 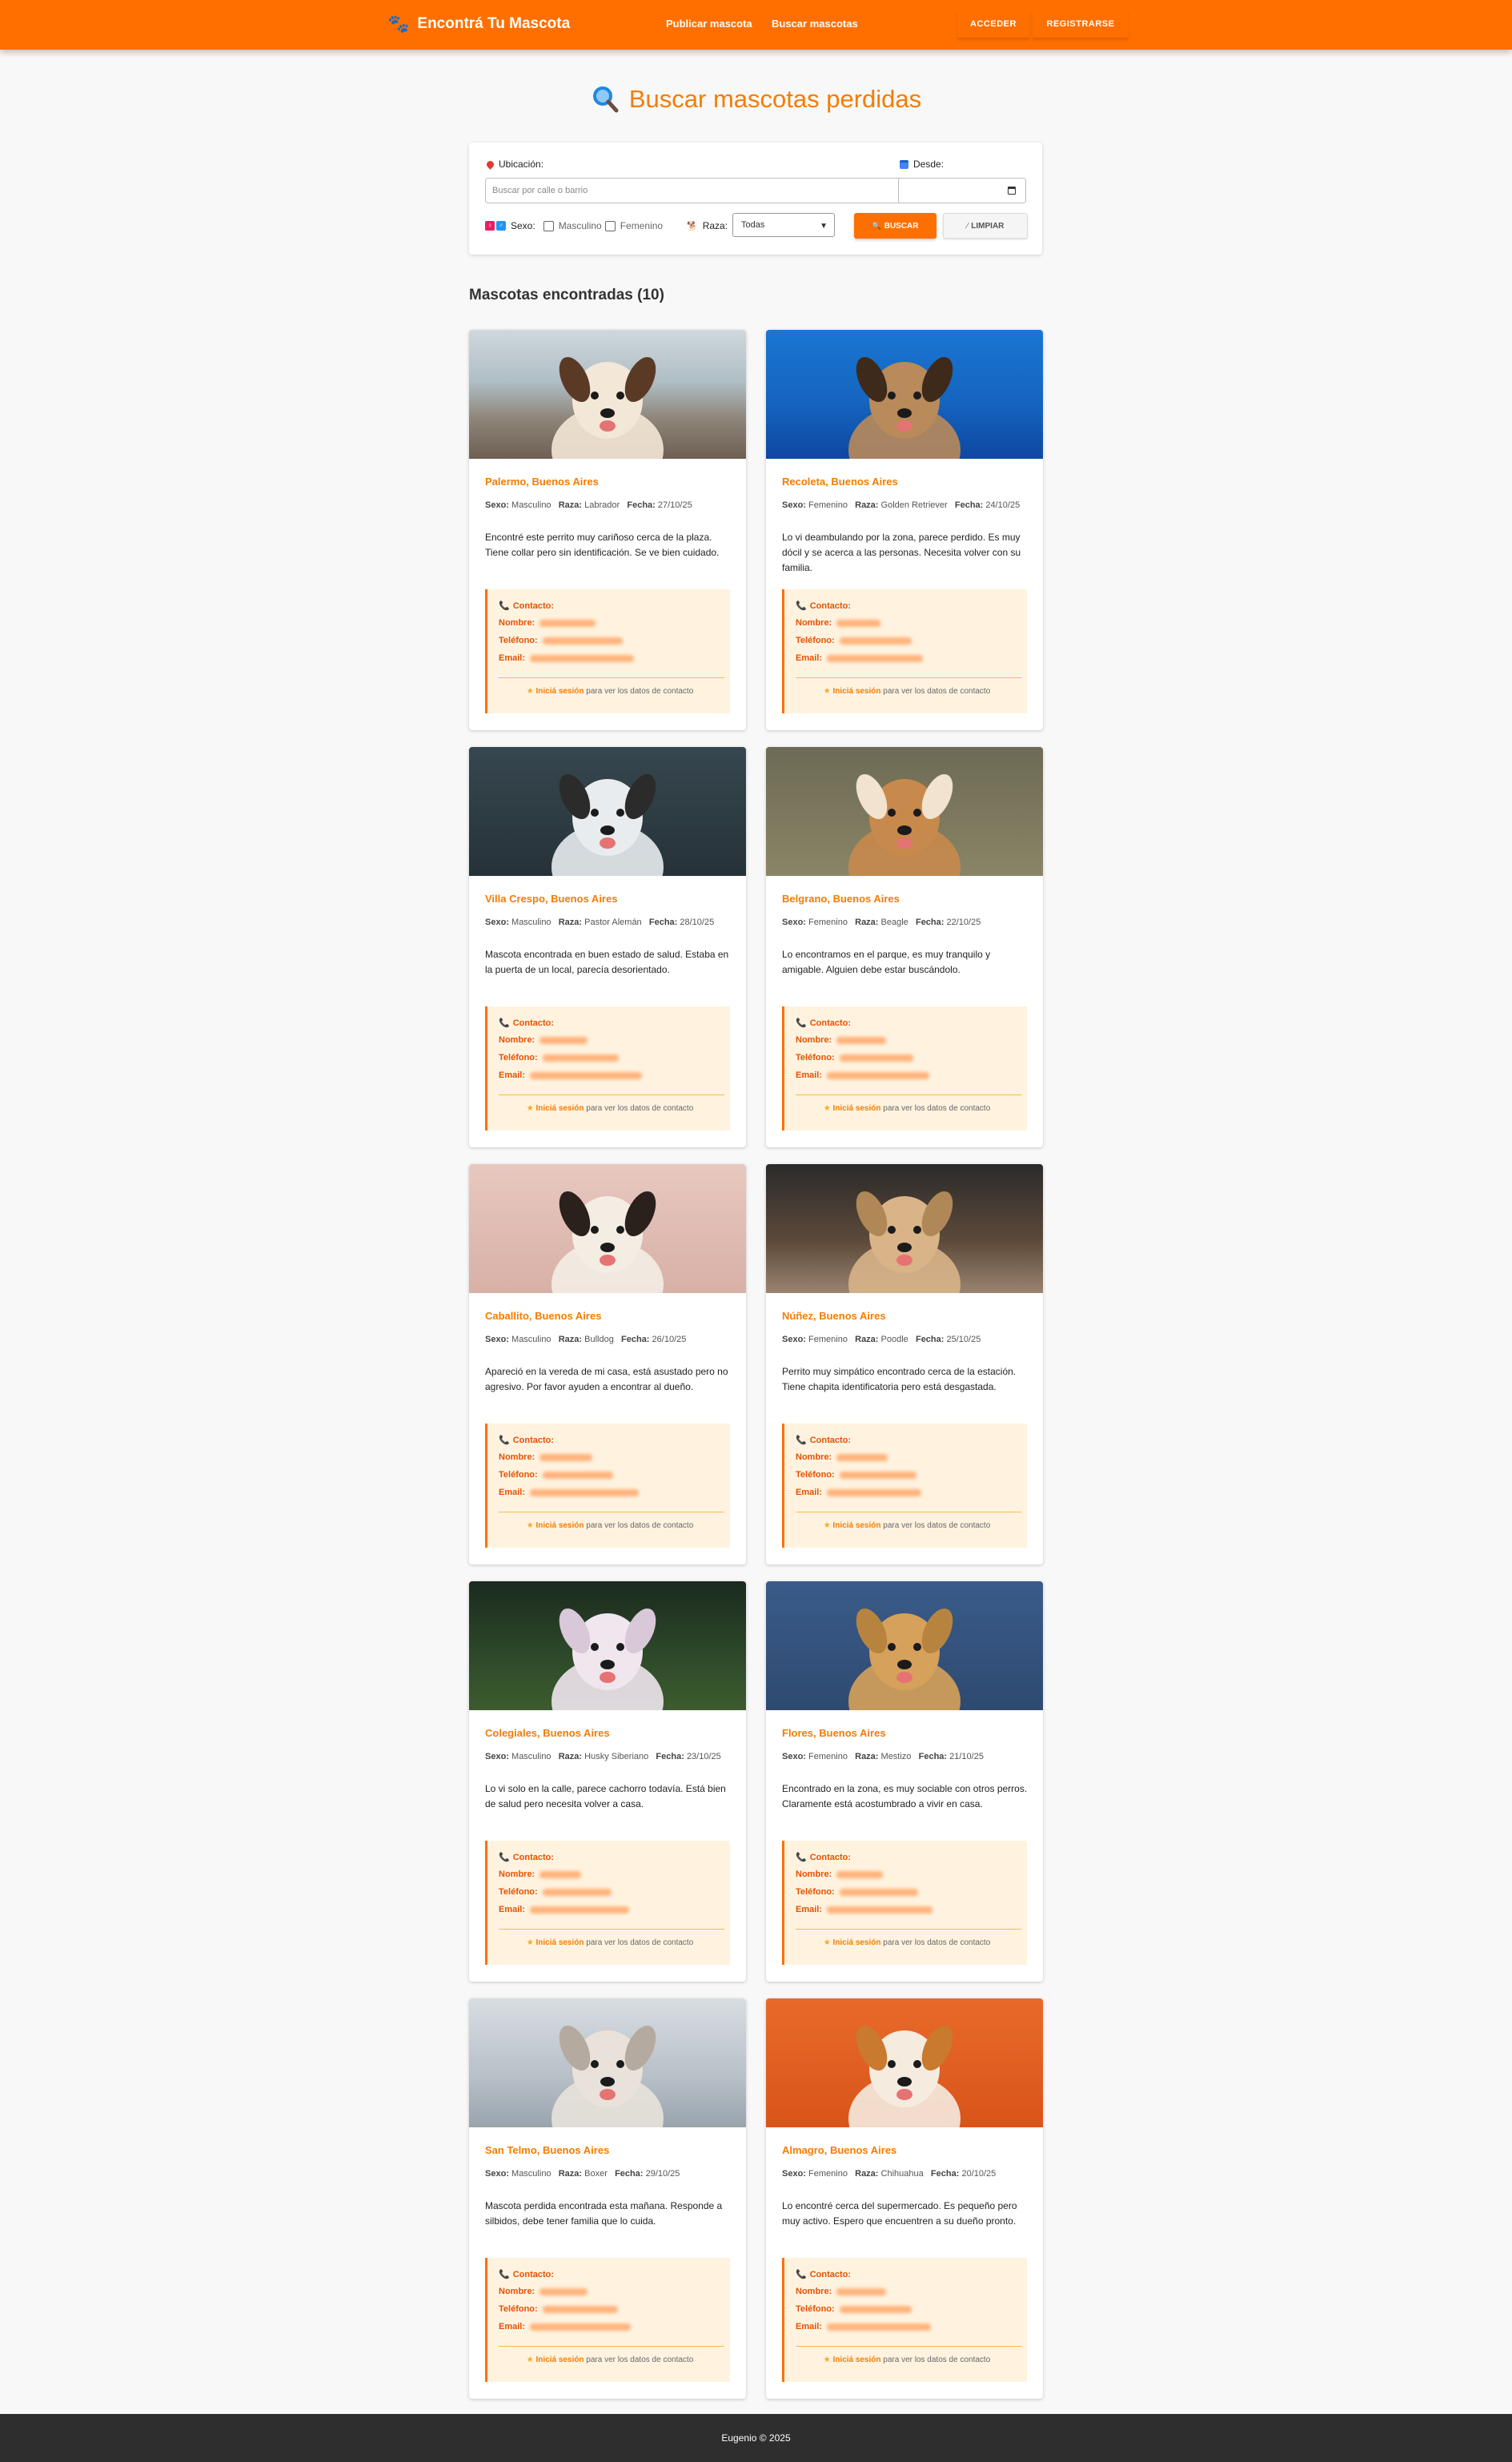 What do you see at coordinates (610, 225) in the screenshot?
I see `checkbox-femenino` at bounding box center [610, 225].